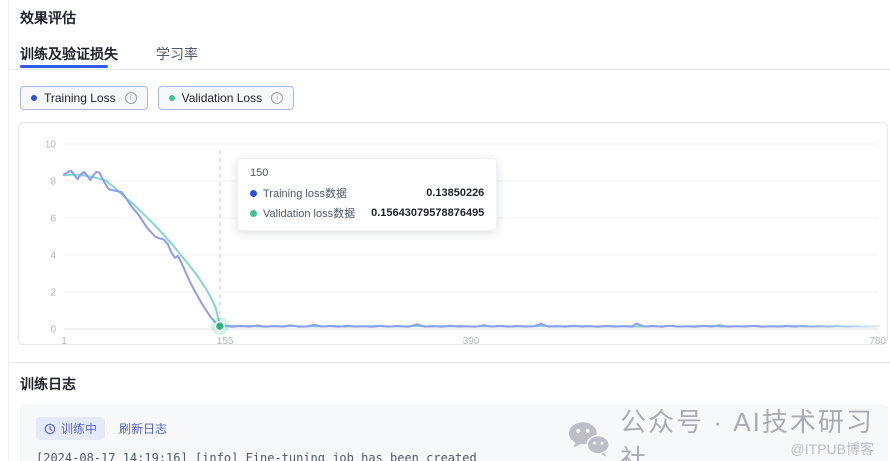 This screenshot has width=890, height=461. Describe the element at coordinates (79, 429) in the screenshot. I see `status-badge-label: 训练中` at that location.